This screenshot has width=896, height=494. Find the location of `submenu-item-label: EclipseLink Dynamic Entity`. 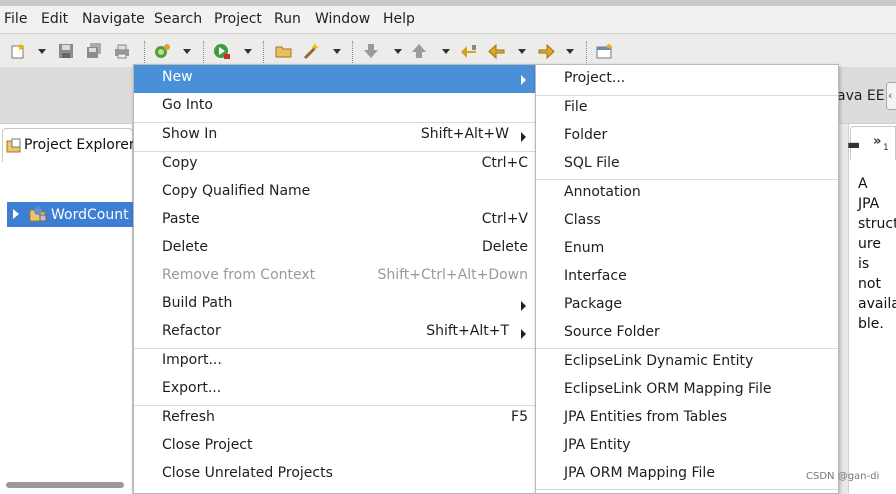

submenu-item-label: EclipseLink Dynamic Entity is located at coordinates (659, 361).